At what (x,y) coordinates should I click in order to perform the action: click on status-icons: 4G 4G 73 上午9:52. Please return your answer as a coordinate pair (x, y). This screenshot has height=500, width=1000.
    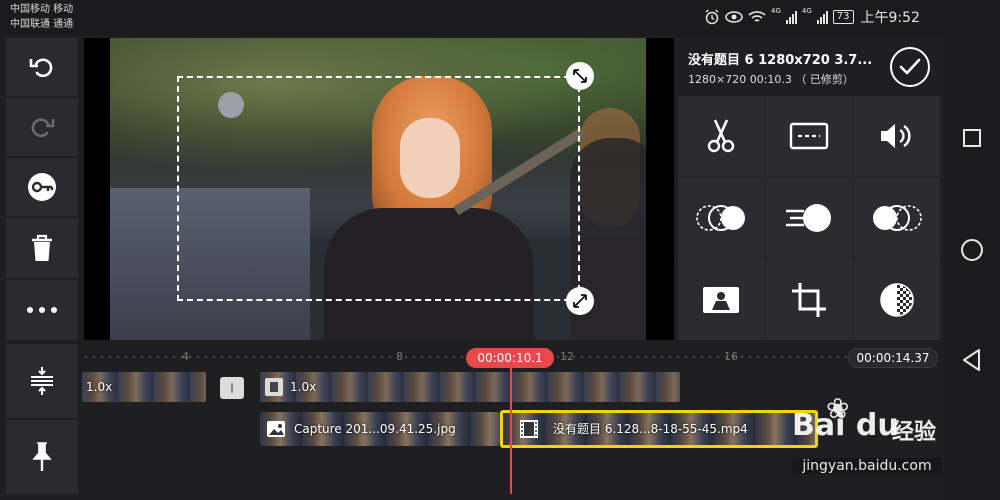
    Looking at the image, I should click on (812, 17).